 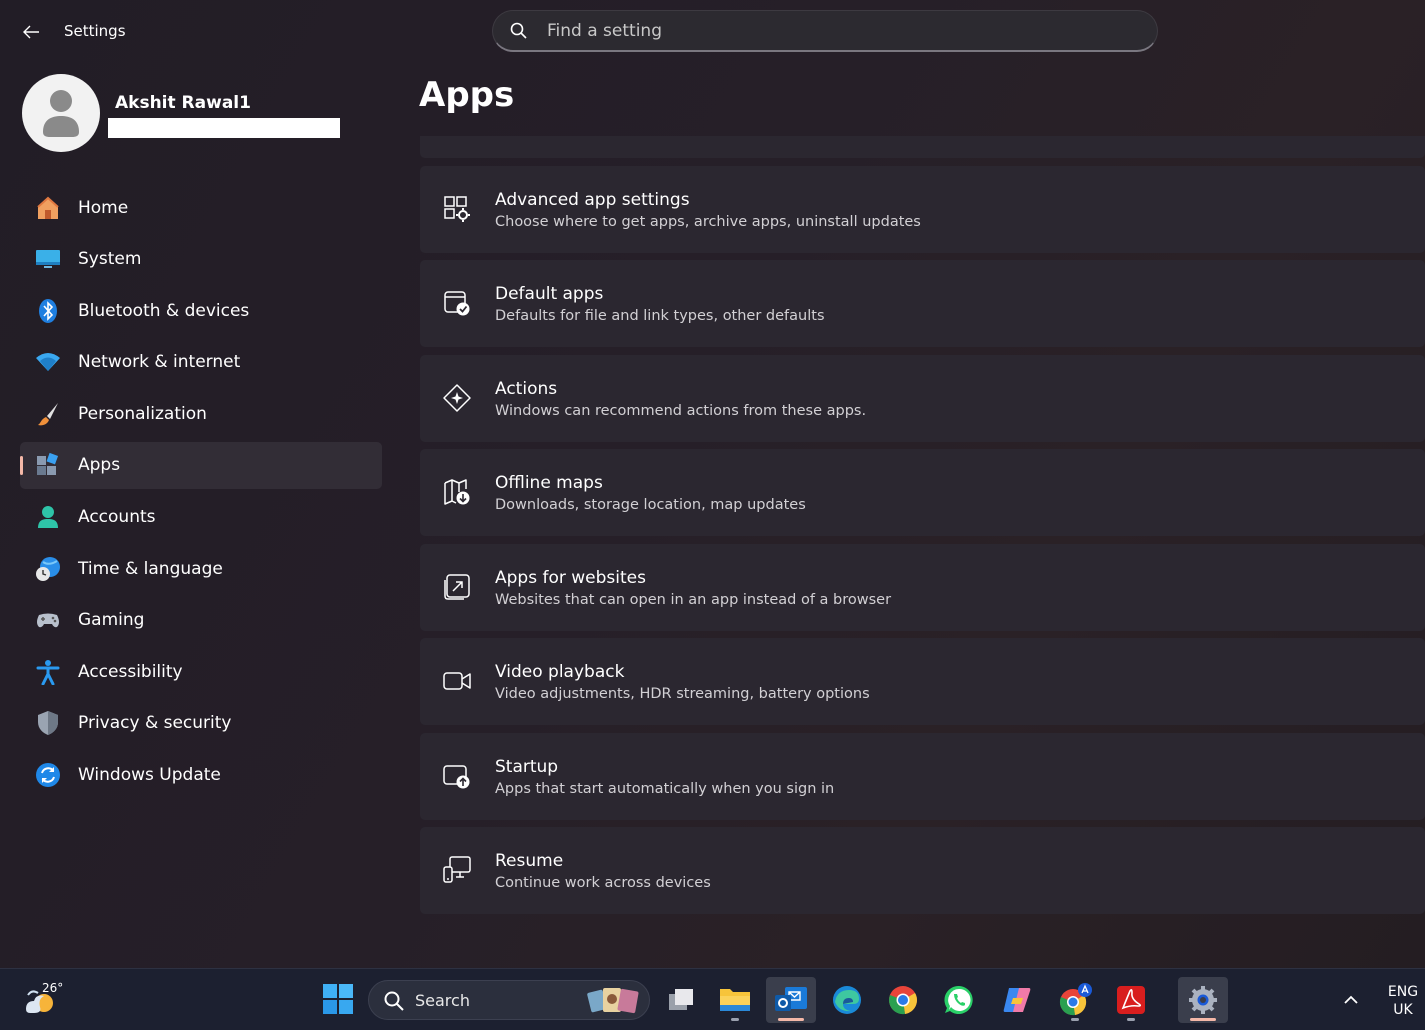 I want to click on accessibility-icon, so click(x=48, y=672).